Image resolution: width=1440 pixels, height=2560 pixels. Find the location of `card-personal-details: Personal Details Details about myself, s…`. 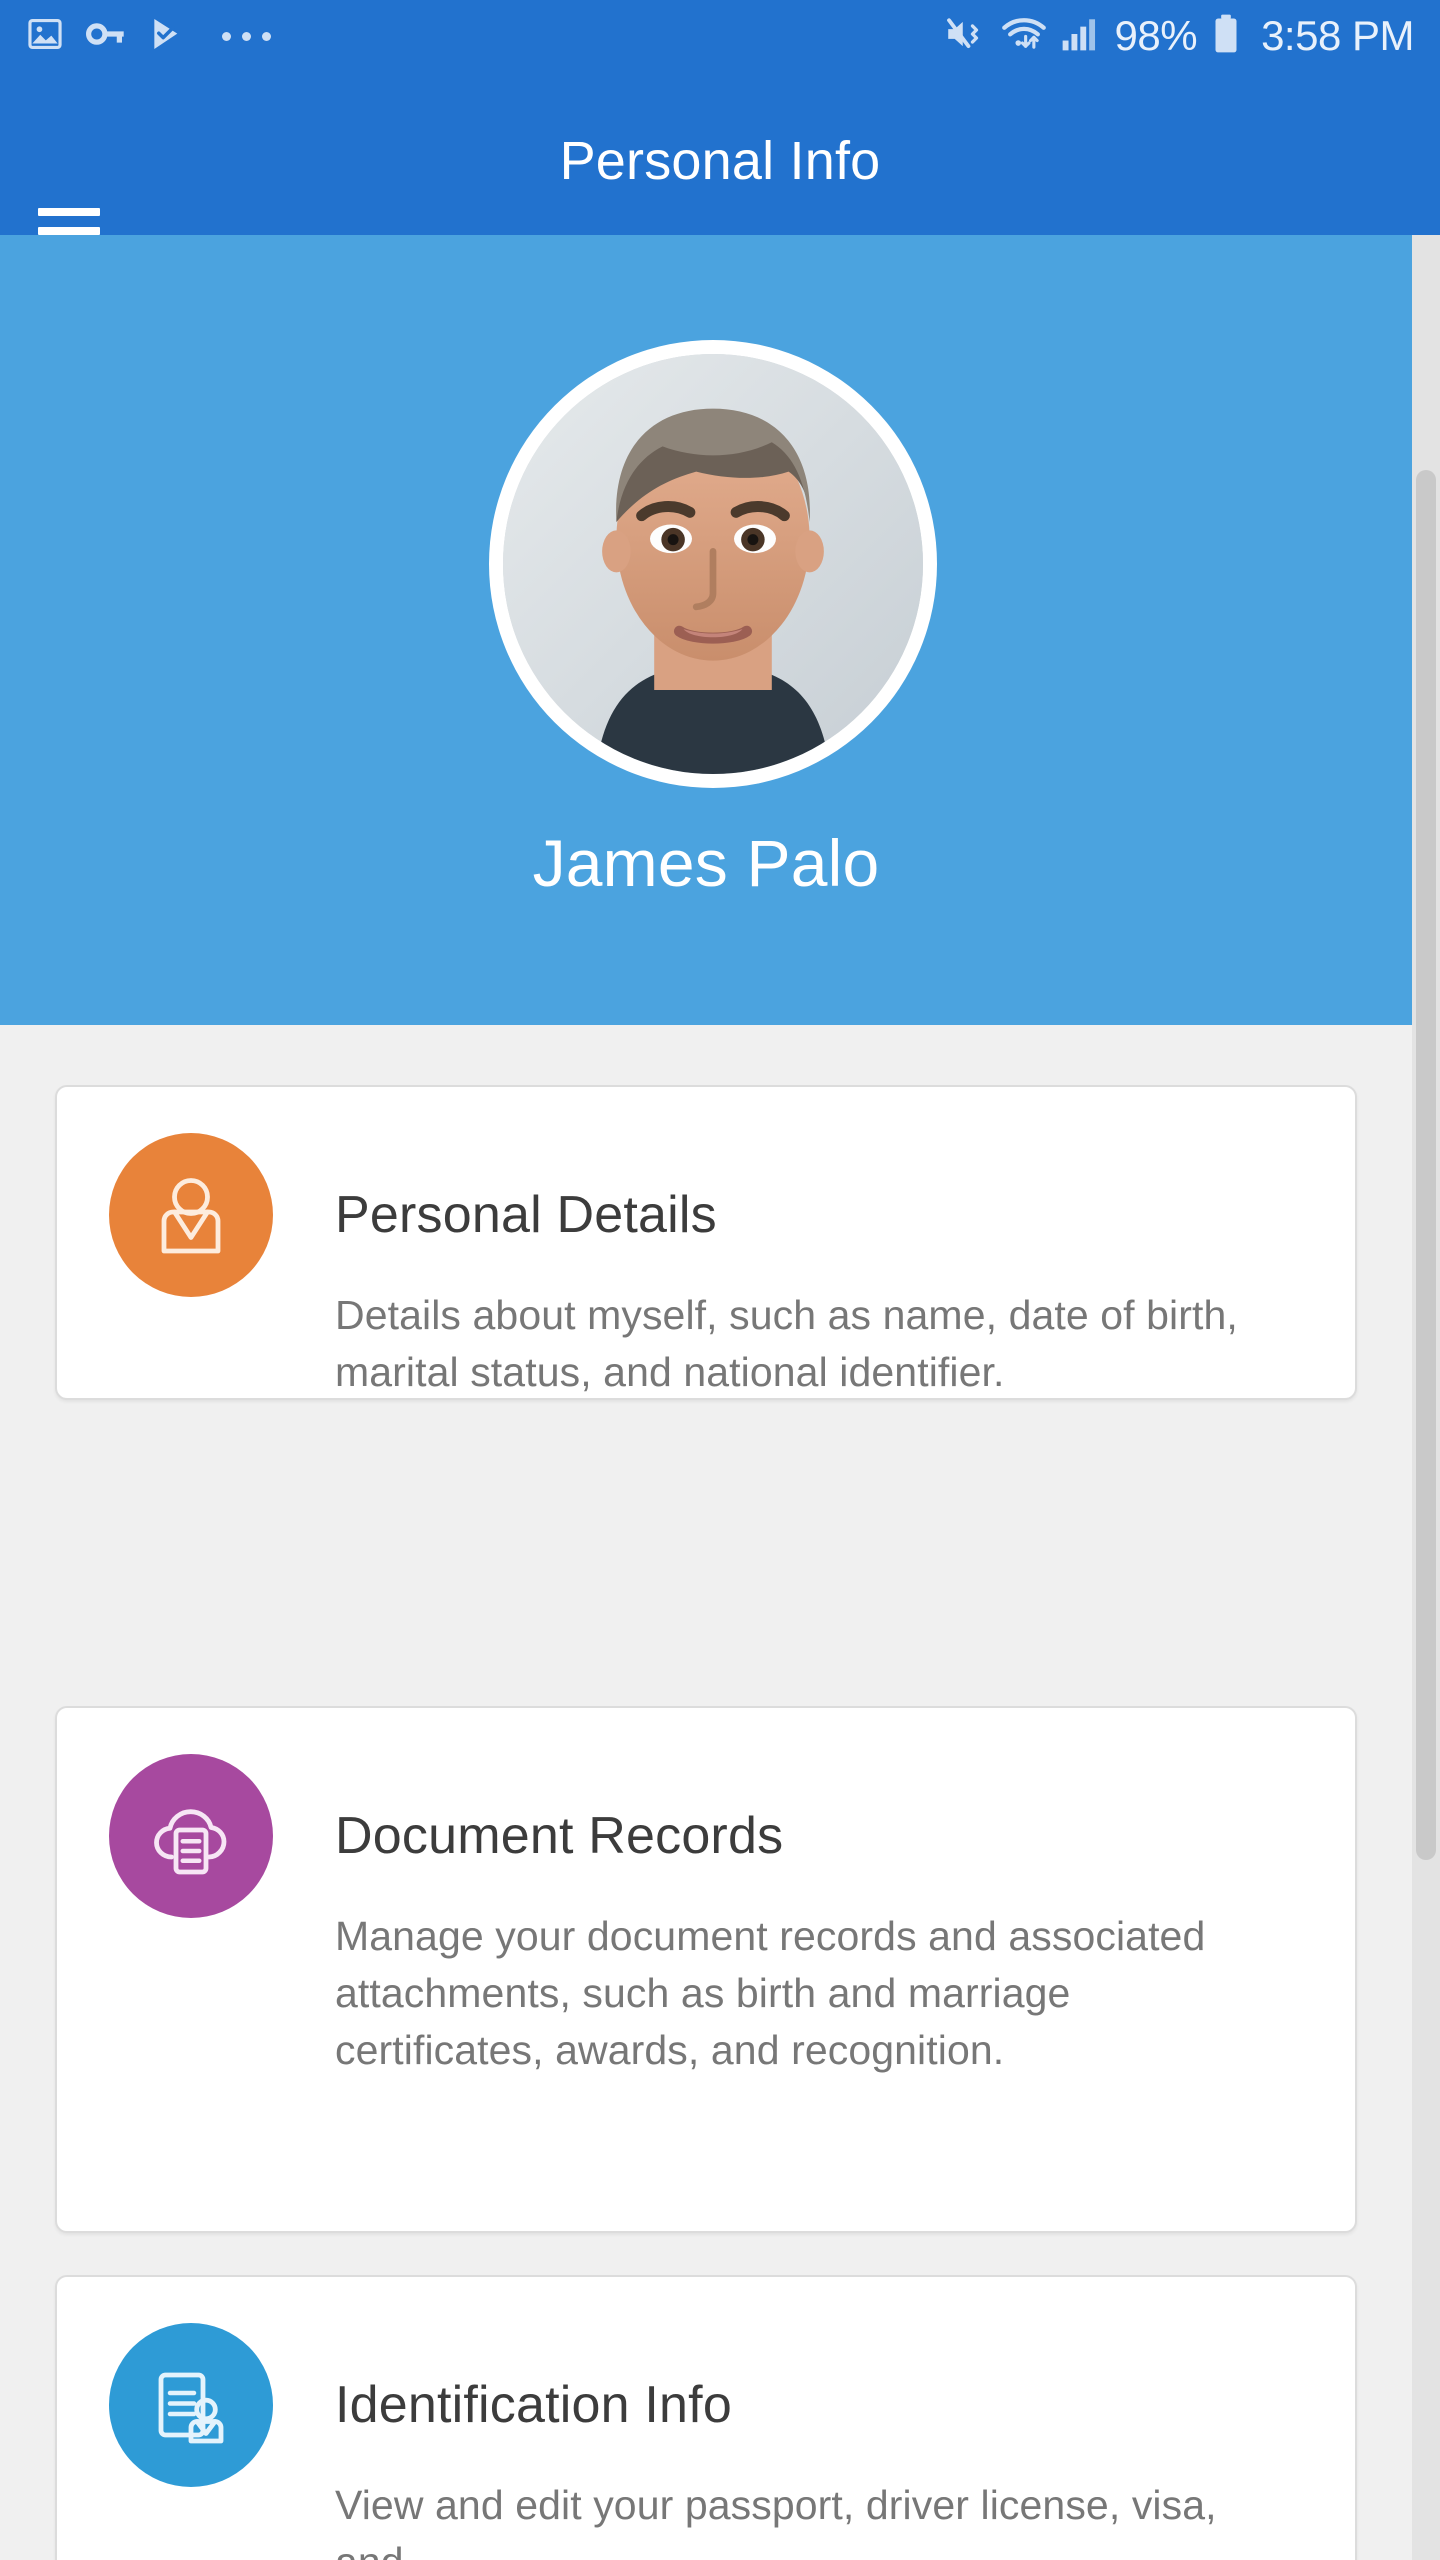

card-personal-details: Personal Details Details about myself, s… is located at coordinates (706, 1242).